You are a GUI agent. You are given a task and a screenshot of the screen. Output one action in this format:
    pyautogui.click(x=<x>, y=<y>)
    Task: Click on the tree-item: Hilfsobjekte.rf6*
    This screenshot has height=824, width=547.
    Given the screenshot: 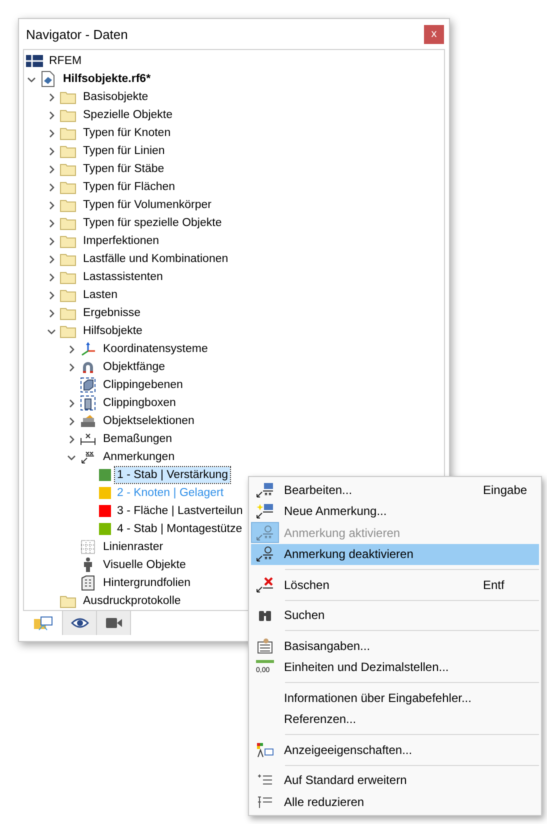 What is the action you would take?
    pyautogui.click(x=107, y=79)
    